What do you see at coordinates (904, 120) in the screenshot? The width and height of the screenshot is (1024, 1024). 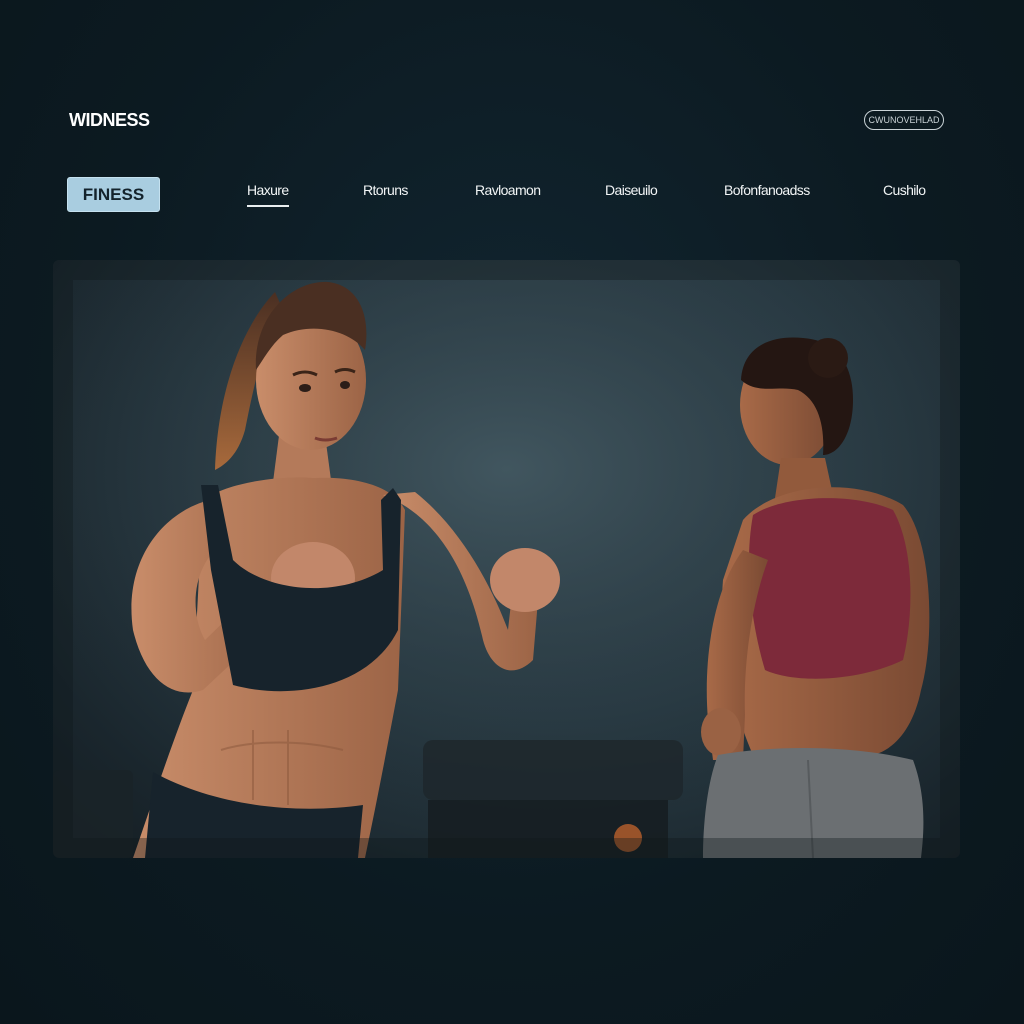 I see `header-pill-button: CWUNOVEHLAD` at bounding box center [904, 120].